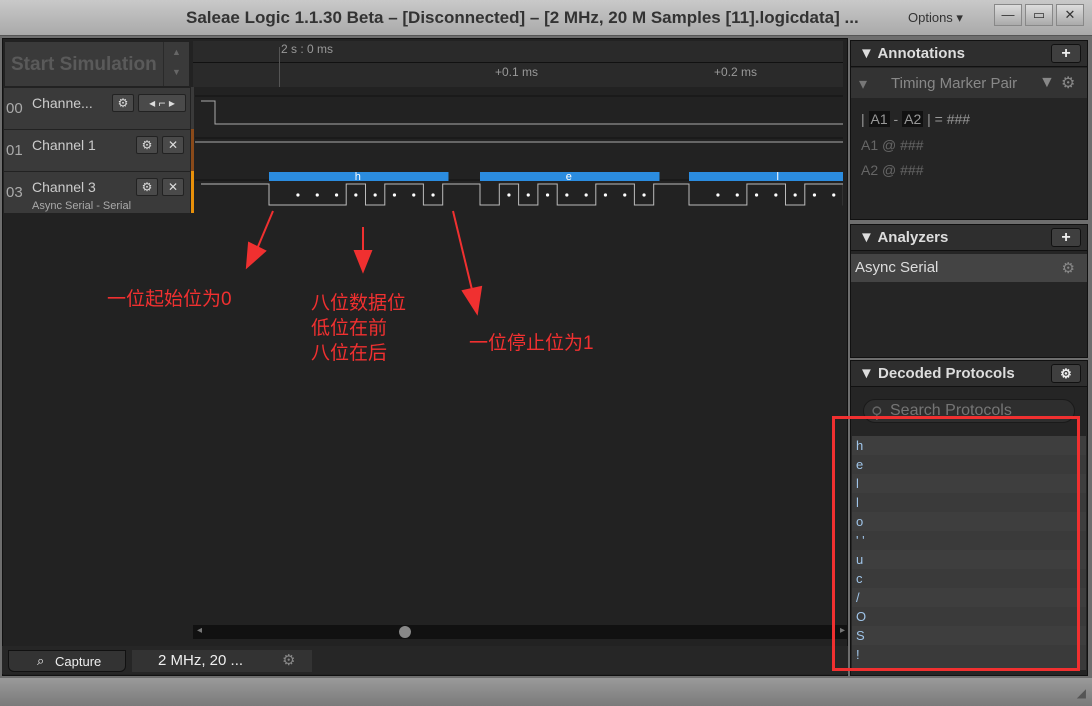  Describe the element at coordinates (1039, 15) in the screenshot. I see `maximize-button: ▭` at that location.